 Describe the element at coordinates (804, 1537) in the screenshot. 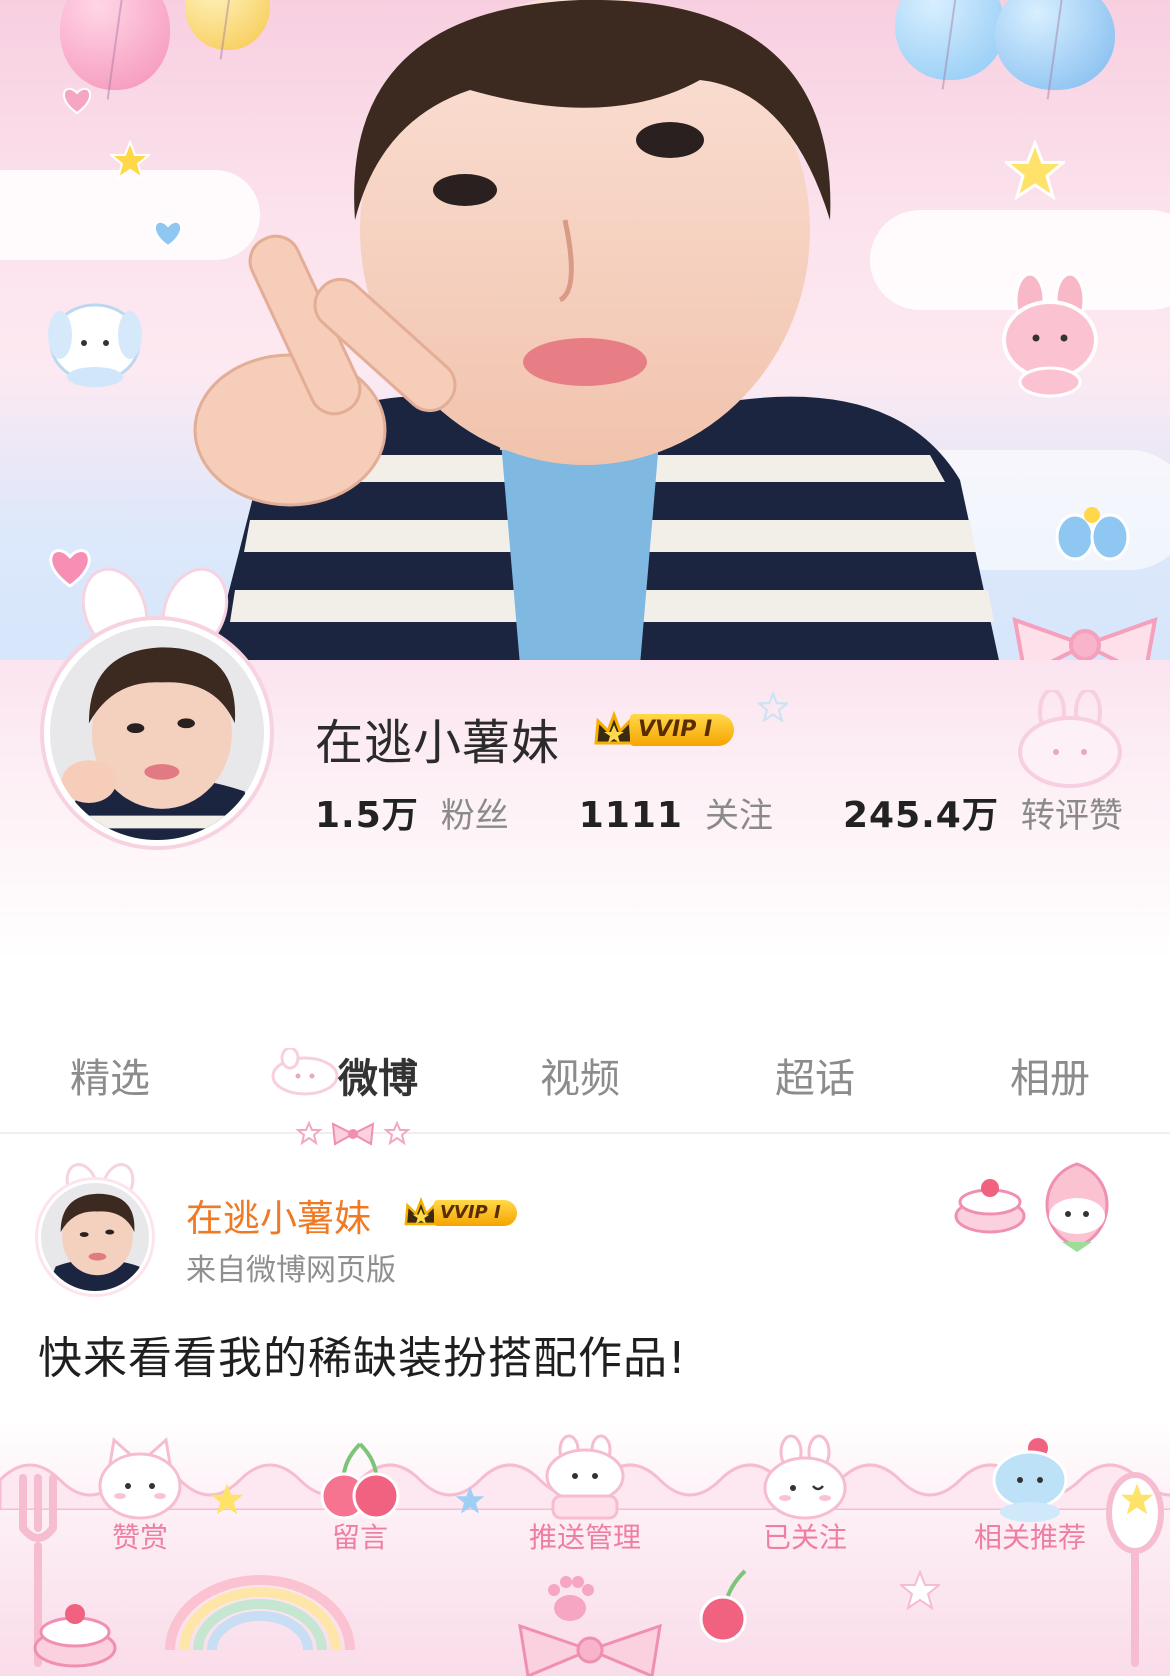

I see `following-label: 已关注` at that location.